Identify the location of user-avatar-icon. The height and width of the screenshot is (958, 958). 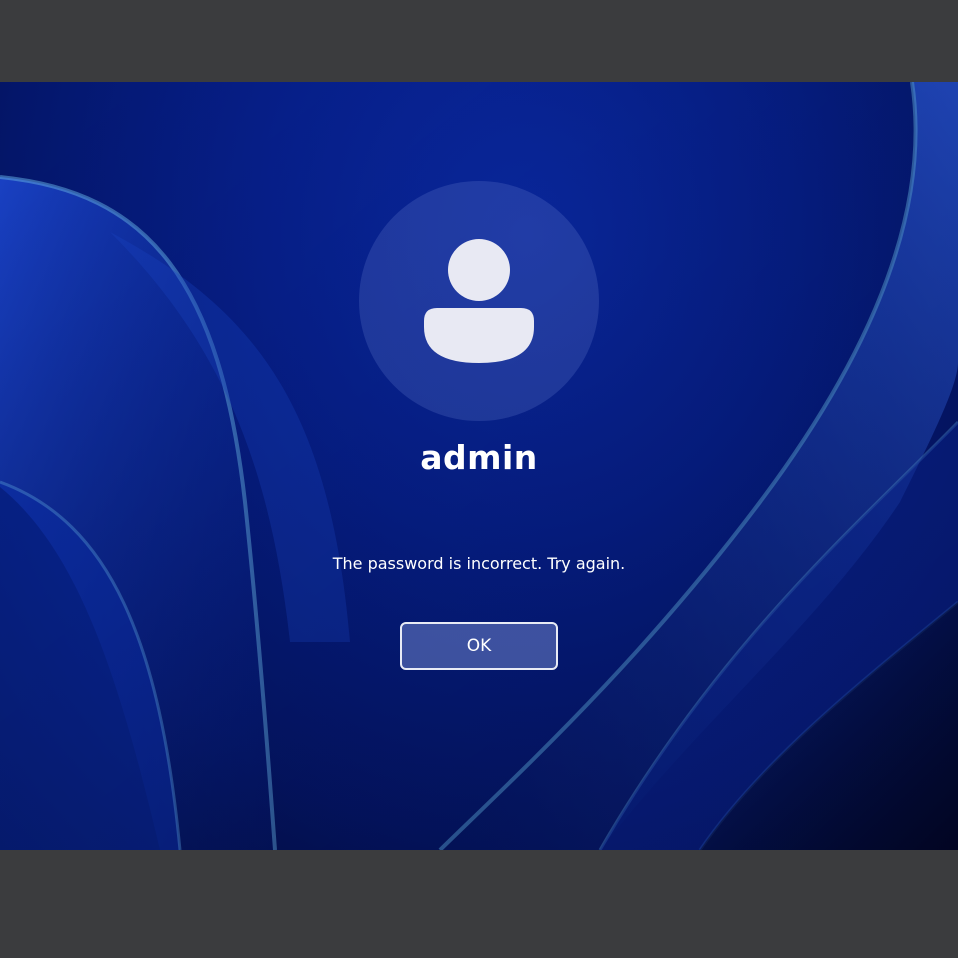
(479, 301).